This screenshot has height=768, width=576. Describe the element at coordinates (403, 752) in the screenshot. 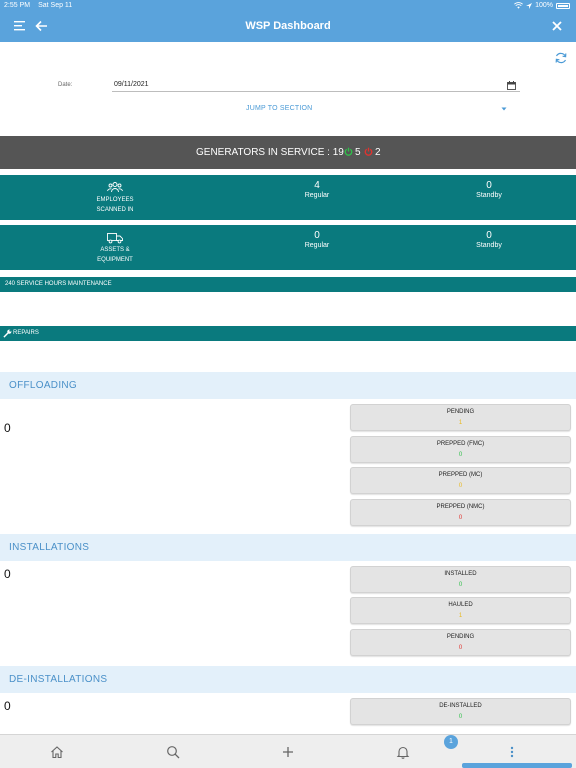

I see `bell-icon` at that location.